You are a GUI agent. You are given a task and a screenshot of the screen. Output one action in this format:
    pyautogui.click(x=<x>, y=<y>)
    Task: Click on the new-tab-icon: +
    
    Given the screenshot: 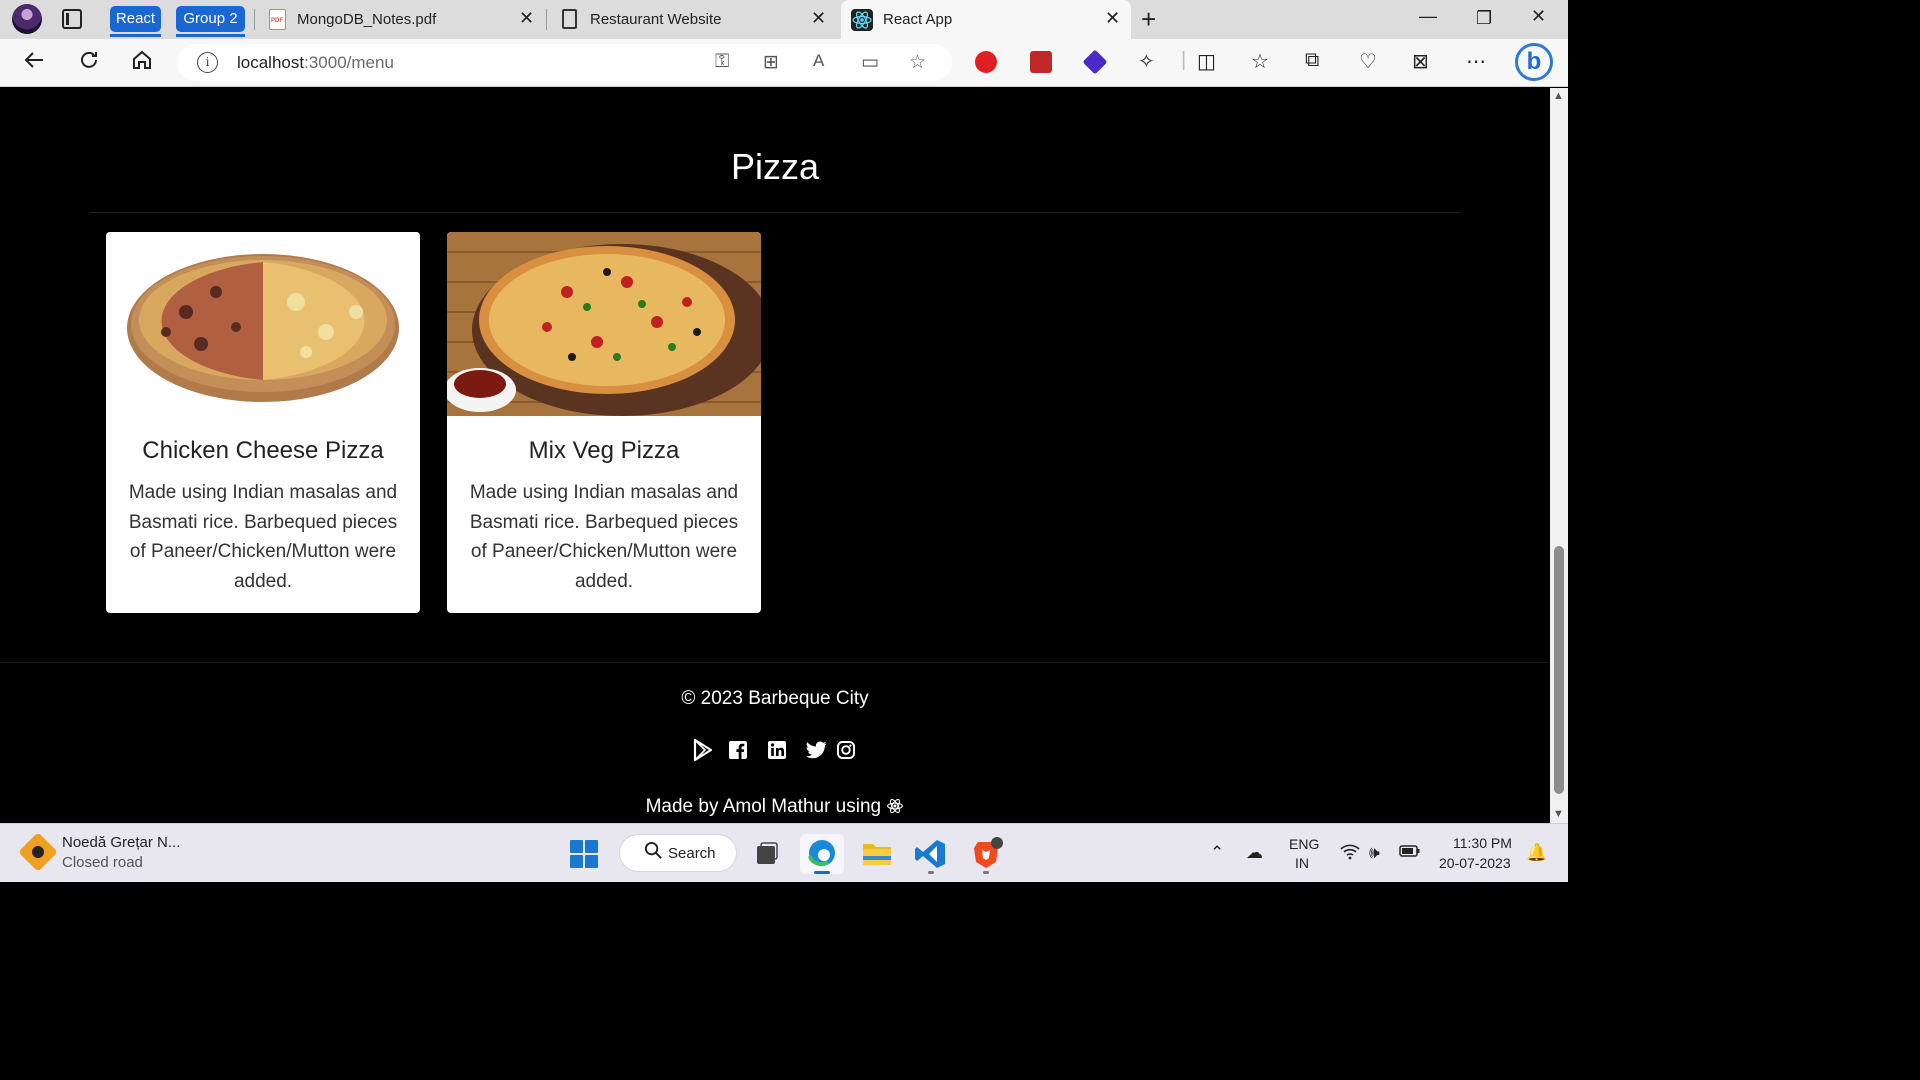 What is the action you would take?
    pyautogui.click(x=1148, y=19)
    